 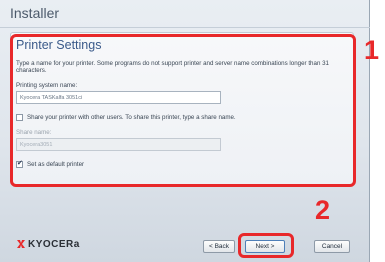 What do you see at coordinates (372, 50) in the screenshot?
I see `callout-number-1: 1` at bounding box center [372, 50].